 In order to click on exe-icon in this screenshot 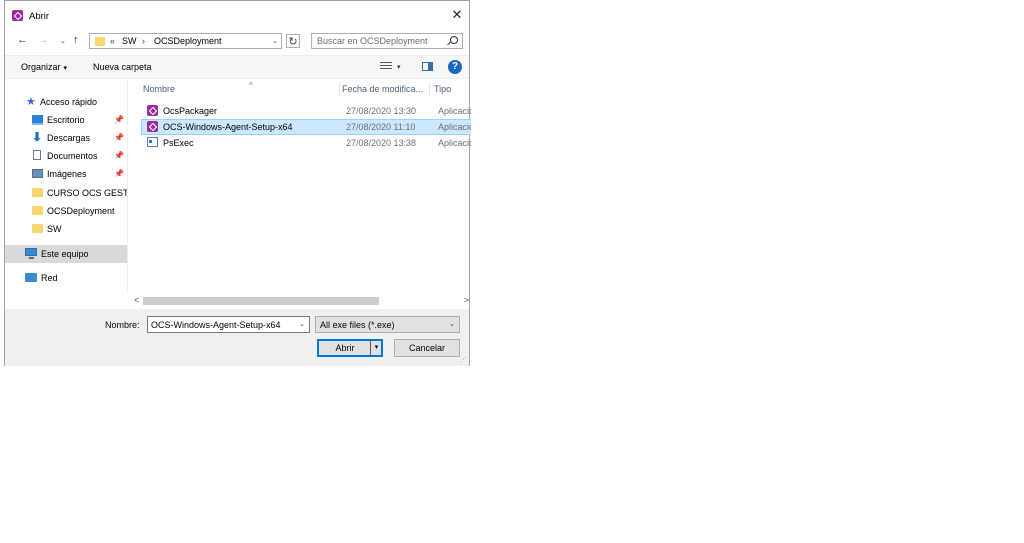, I will do `click(152, 142)`.